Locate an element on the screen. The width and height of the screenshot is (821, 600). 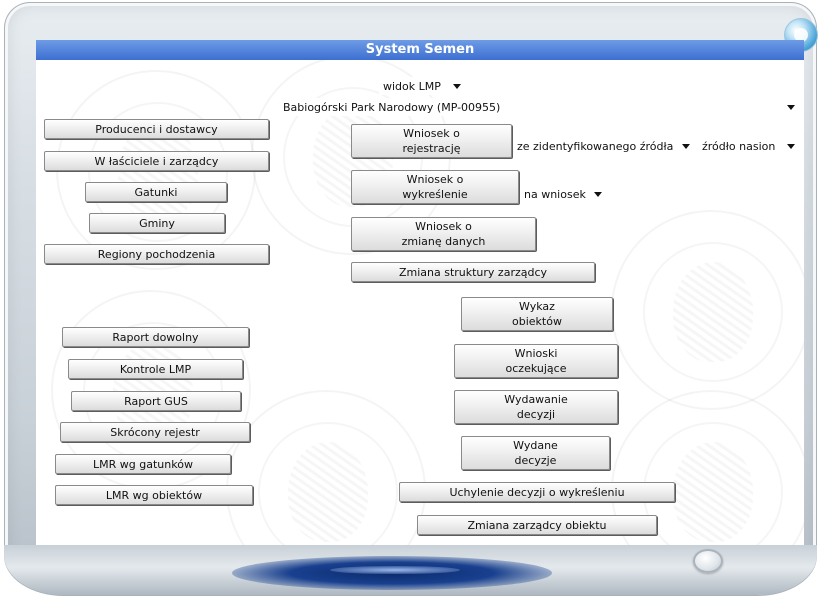
park-select-value: Babiogórski Park Narodowy (MP-00955) is located at coordinates (392, 107).